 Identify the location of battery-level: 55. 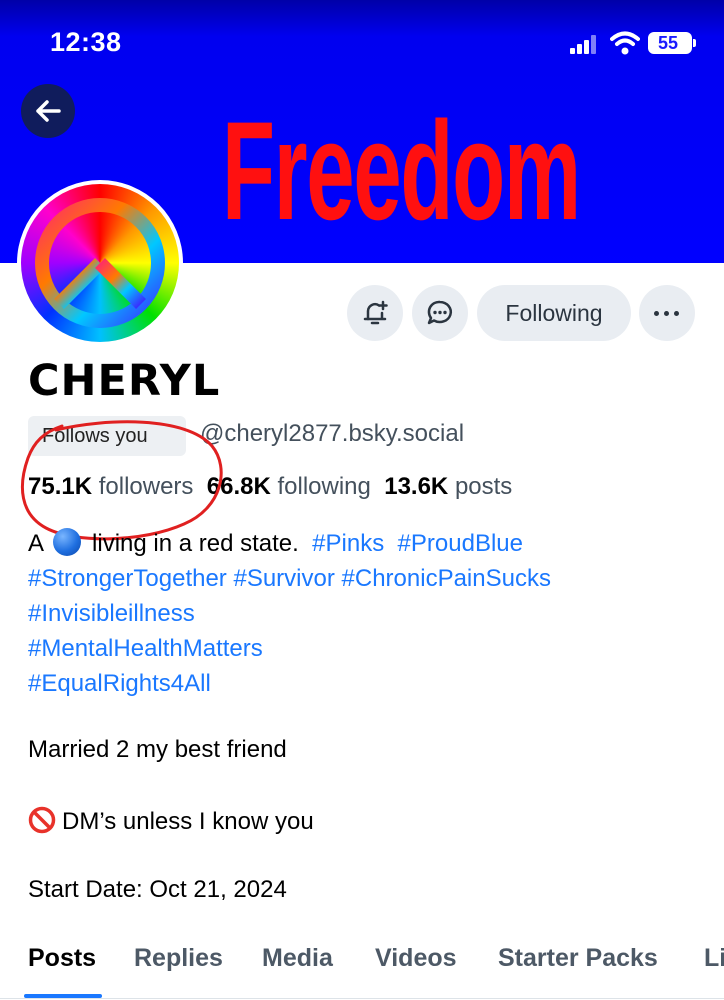
(668, 43).